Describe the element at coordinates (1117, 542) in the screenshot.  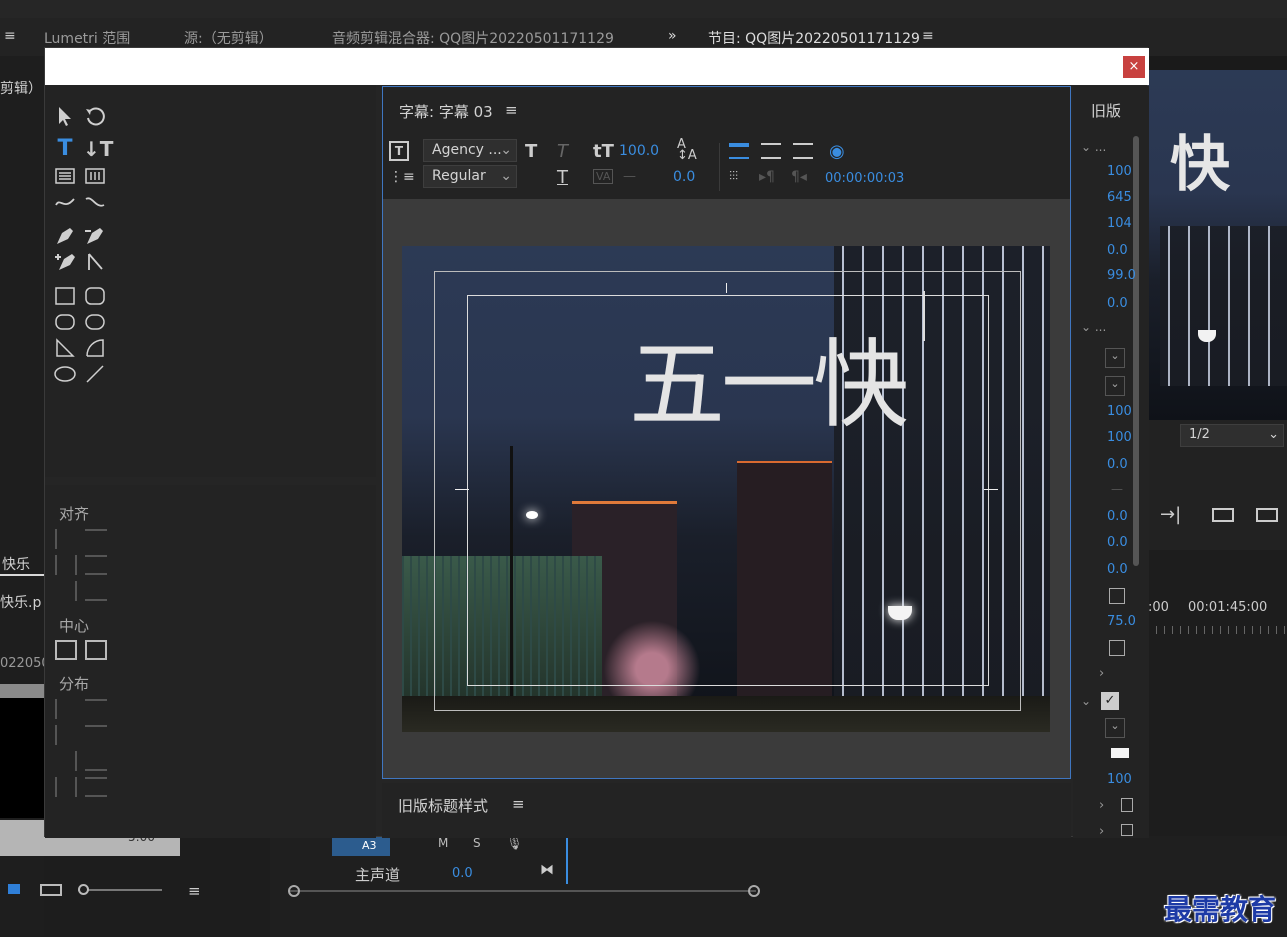
I see `prop-baseline: 0.0` at that location.